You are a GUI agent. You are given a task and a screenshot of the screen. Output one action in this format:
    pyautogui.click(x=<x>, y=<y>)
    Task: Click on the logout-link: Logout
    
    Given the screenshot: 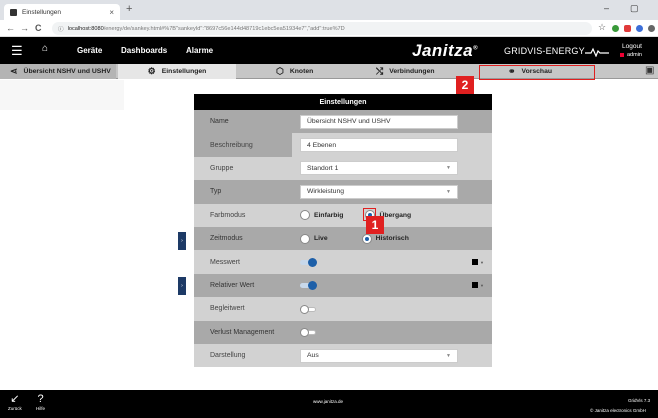 What is the action you would take?
    pyautogui.click(x=632, y=46)
    